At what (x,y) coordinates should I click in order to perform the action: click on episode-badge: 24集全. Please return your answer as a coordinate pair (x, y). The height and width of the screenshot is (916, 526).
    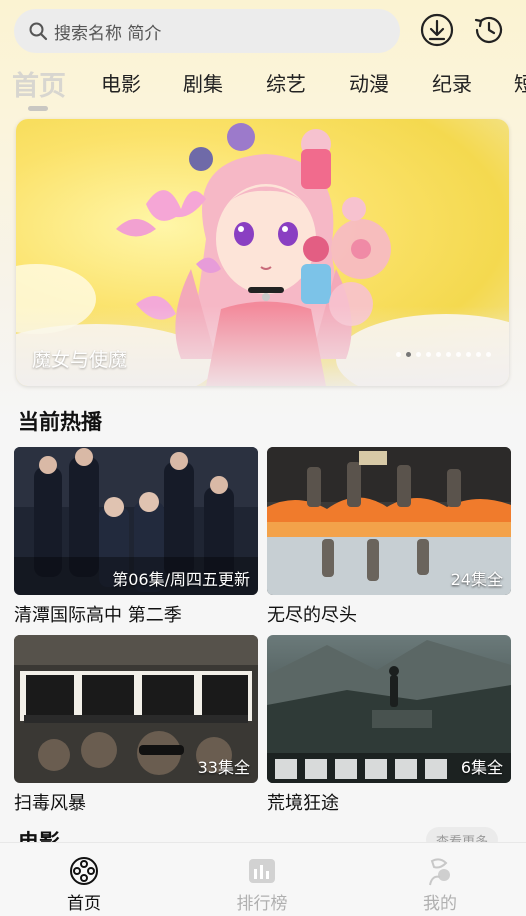
    Looking at the image, I should click on (476, 579).